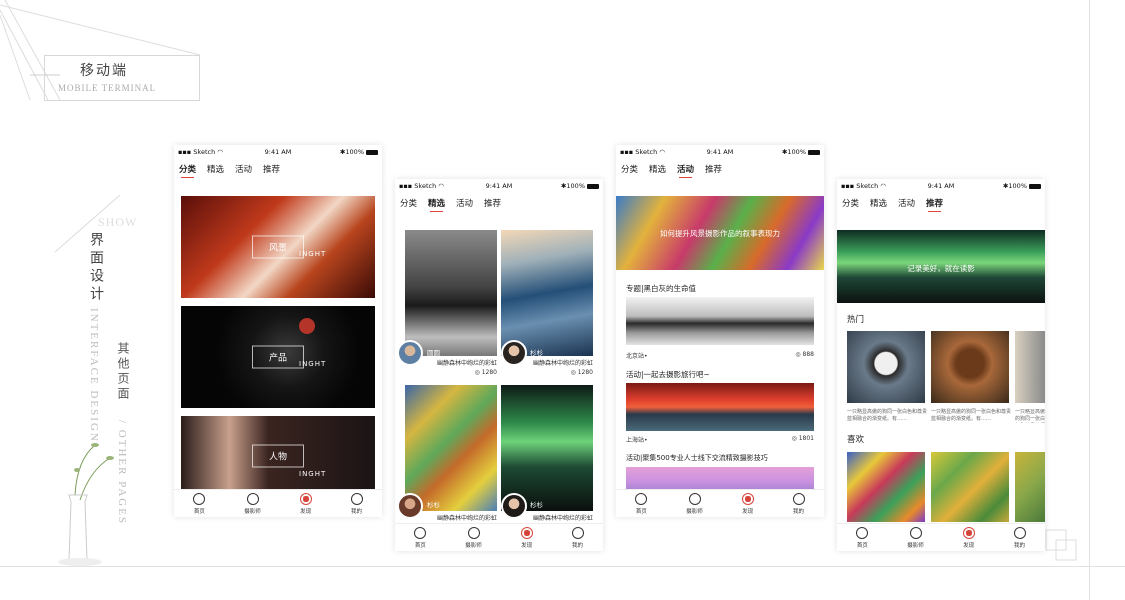 This screenshot has height=600, width=1125. What do you see at coordinates (433, 353) in the screenshot?
I see `user-name: 圆圆` at bounding box center [433, 353].